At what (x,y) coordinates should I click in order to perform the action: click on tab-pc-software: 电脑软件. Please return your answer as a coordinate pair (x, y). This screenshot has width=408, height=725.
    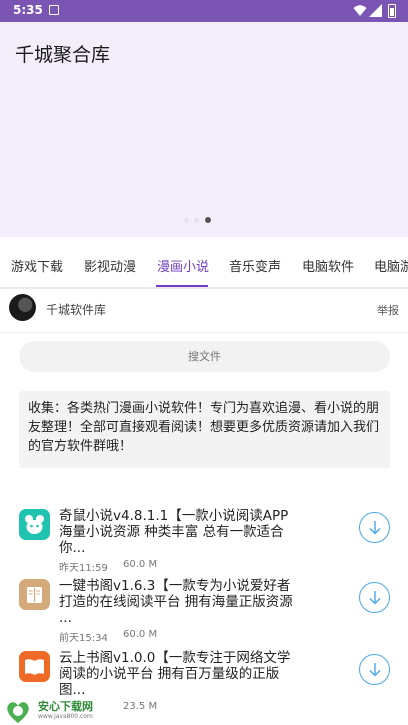
    Looking at the image, I should click on (328, 265).